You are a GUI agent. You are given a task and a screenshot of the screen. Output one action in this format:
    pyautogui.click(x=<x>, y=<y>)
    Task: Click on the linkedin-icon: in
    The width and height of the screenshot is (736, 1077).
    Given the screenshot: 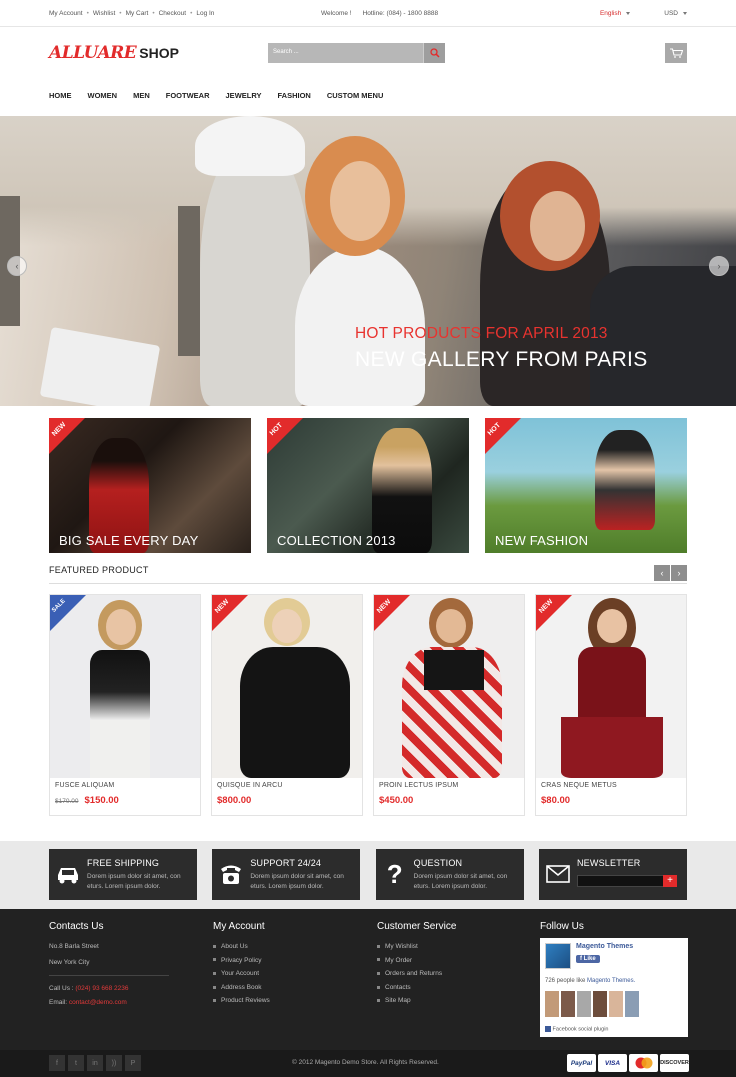 What is the action you would take?
    pyautogui.click(x=95, y=1063)
    